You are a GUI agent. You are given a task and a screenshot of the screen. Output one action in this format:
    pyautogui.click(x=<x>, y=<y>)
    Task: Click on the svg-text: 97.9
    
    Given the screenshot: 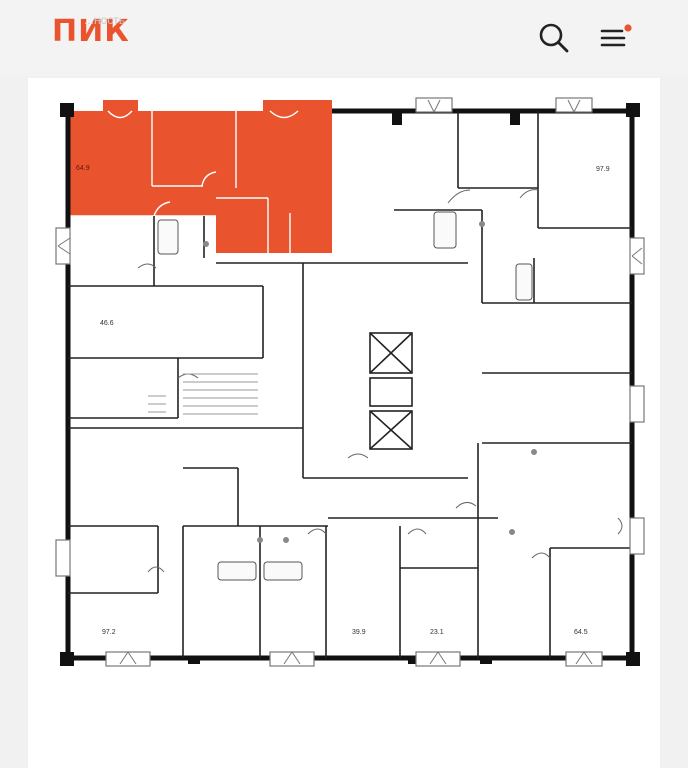 What is the action you would take?
    pyautogui.click(x=603, y=169)
    